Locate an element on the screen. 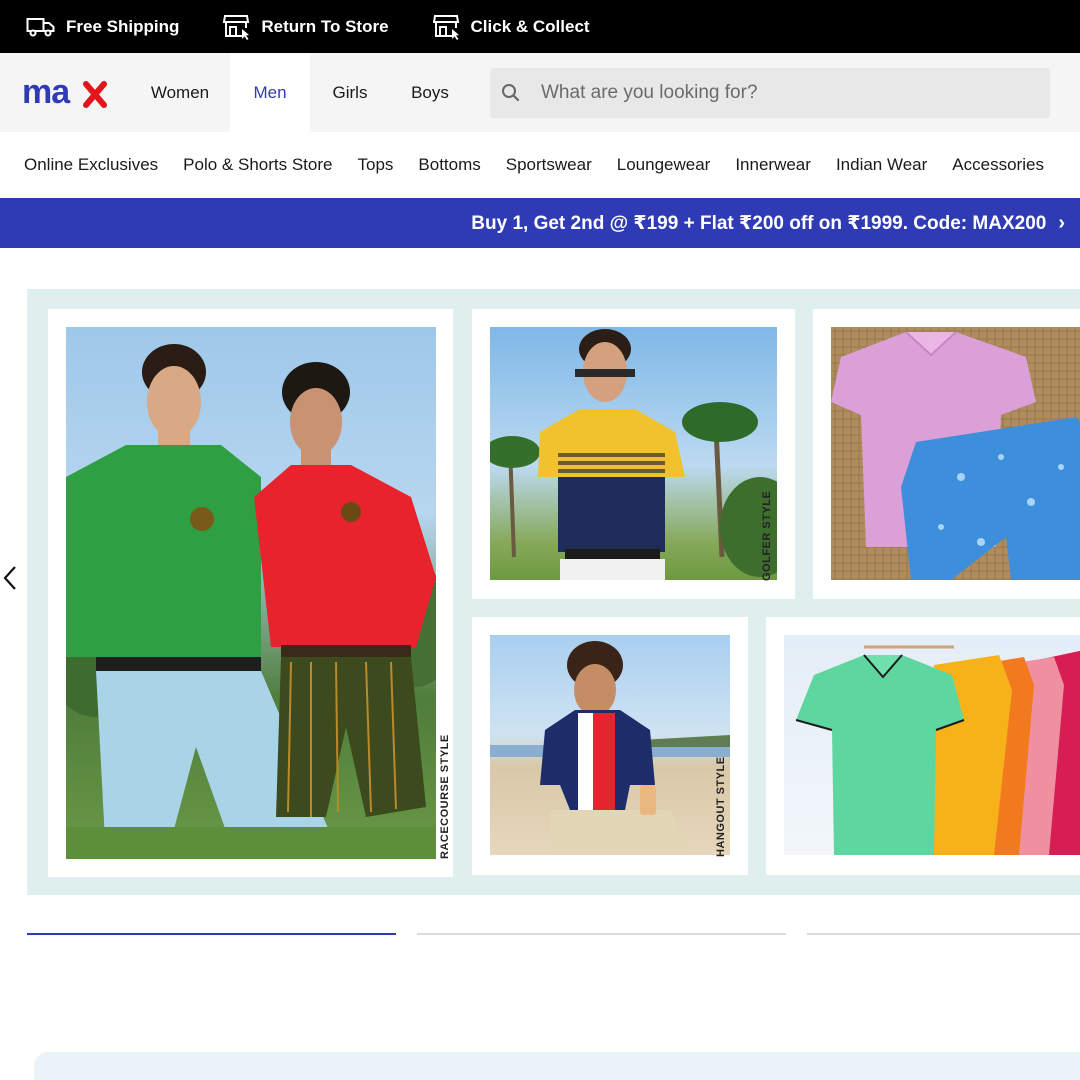  search-input is located at coordinates (781, 93).